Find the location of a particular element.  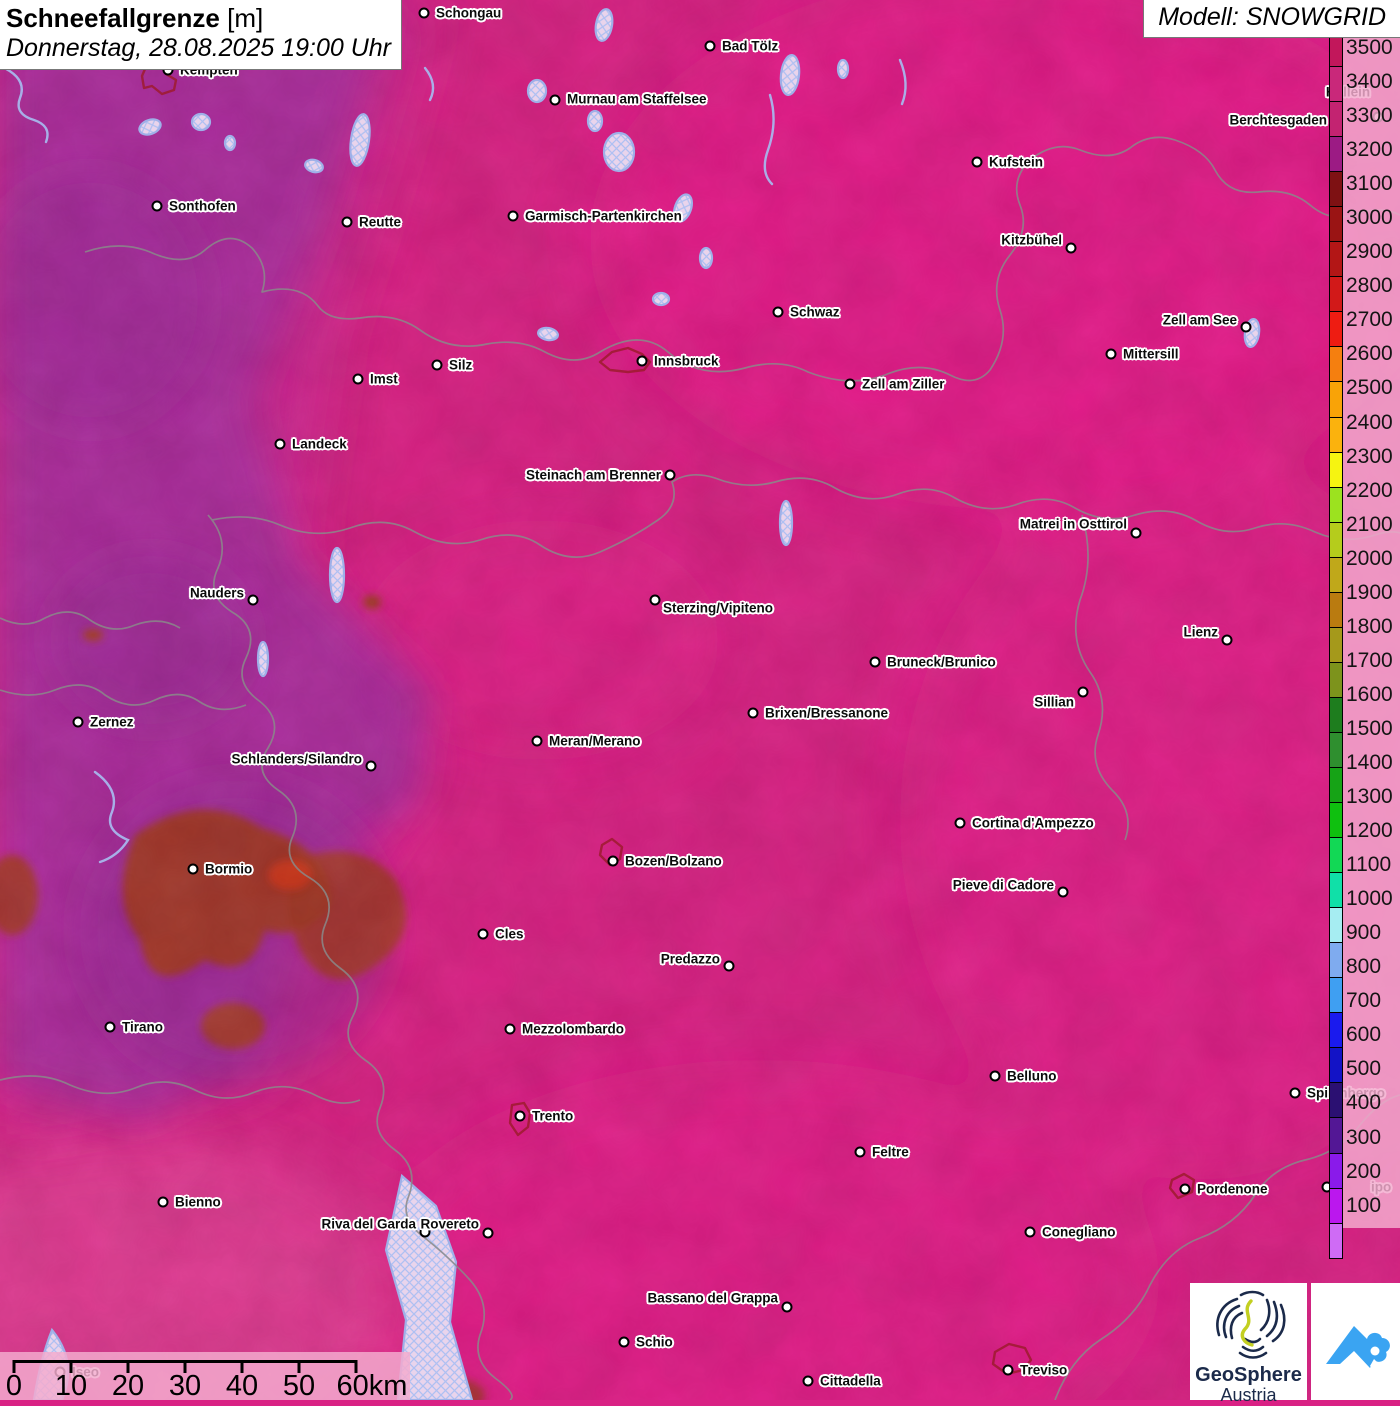

city-label: Innsbruck is located at coordinates (686, 361).